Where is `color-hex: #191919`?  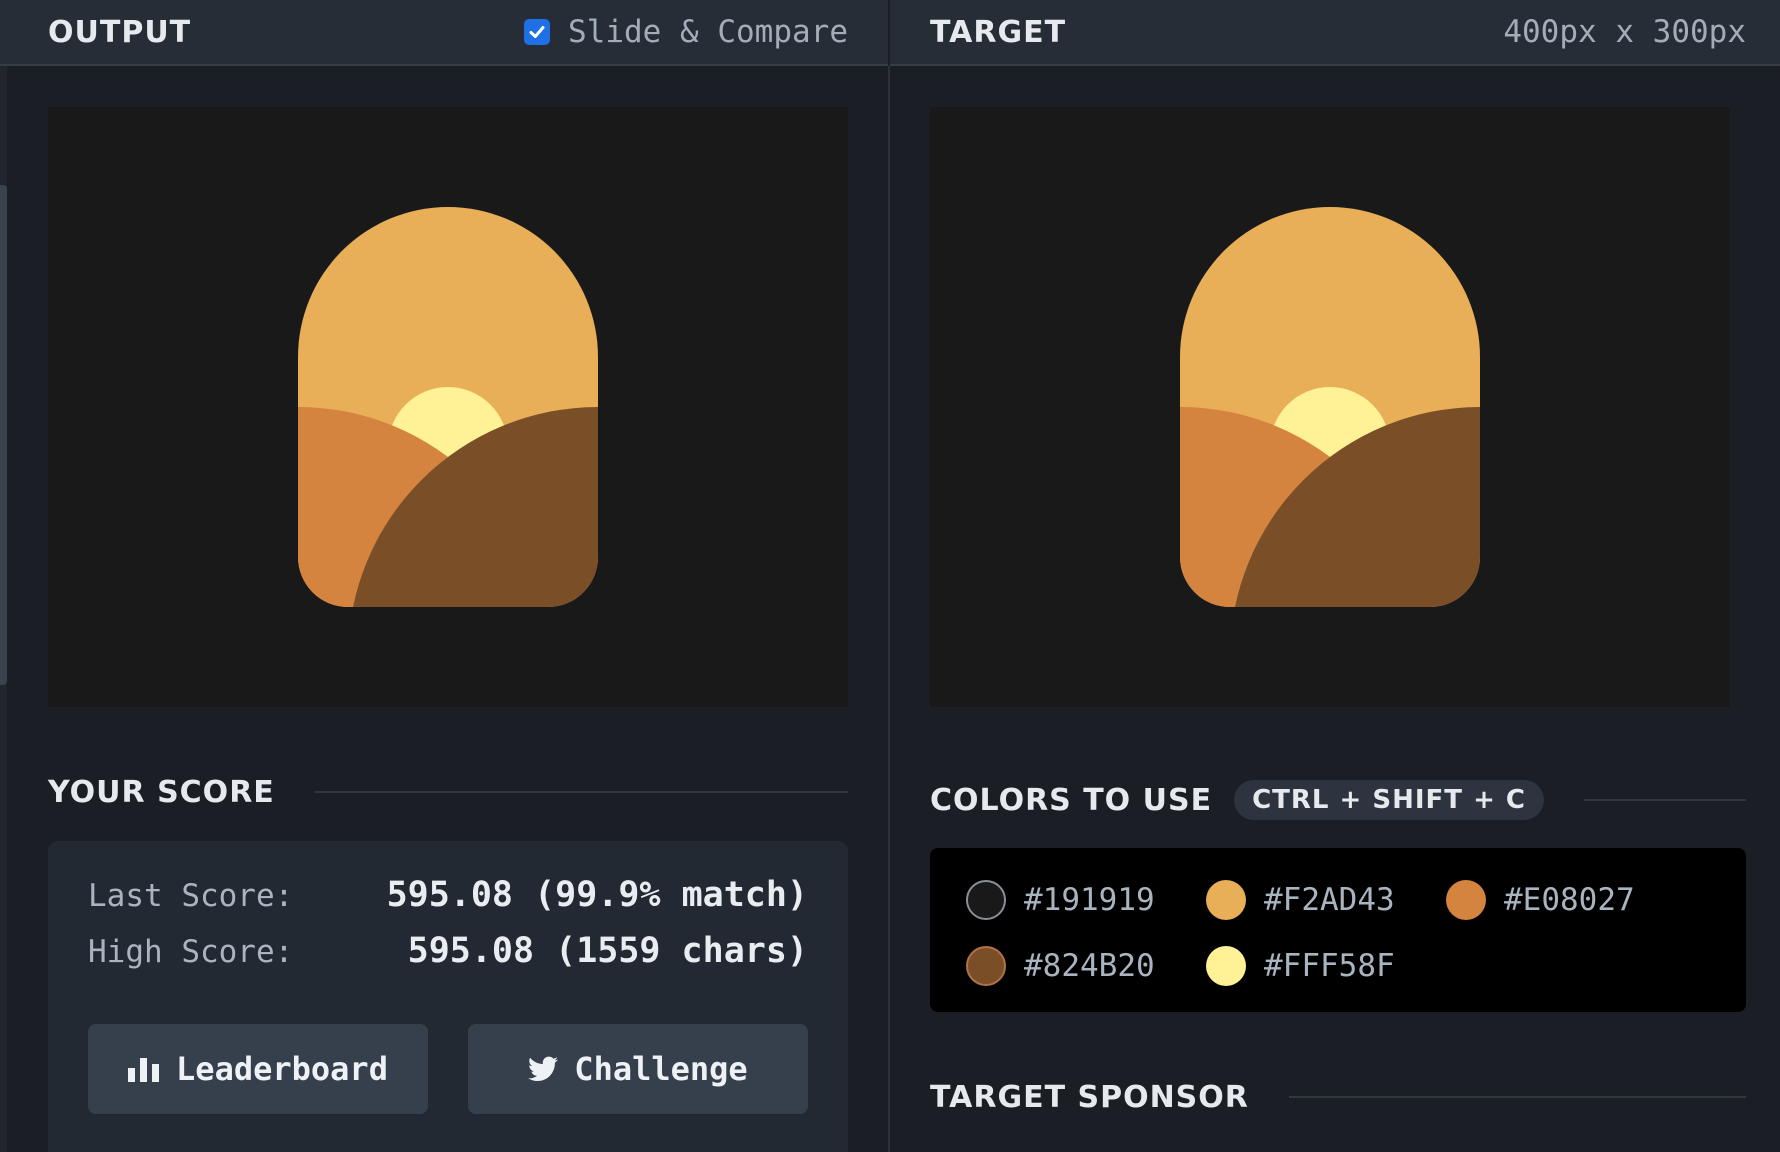 color-hex: #191919 is located at coordinates (1089, 900).